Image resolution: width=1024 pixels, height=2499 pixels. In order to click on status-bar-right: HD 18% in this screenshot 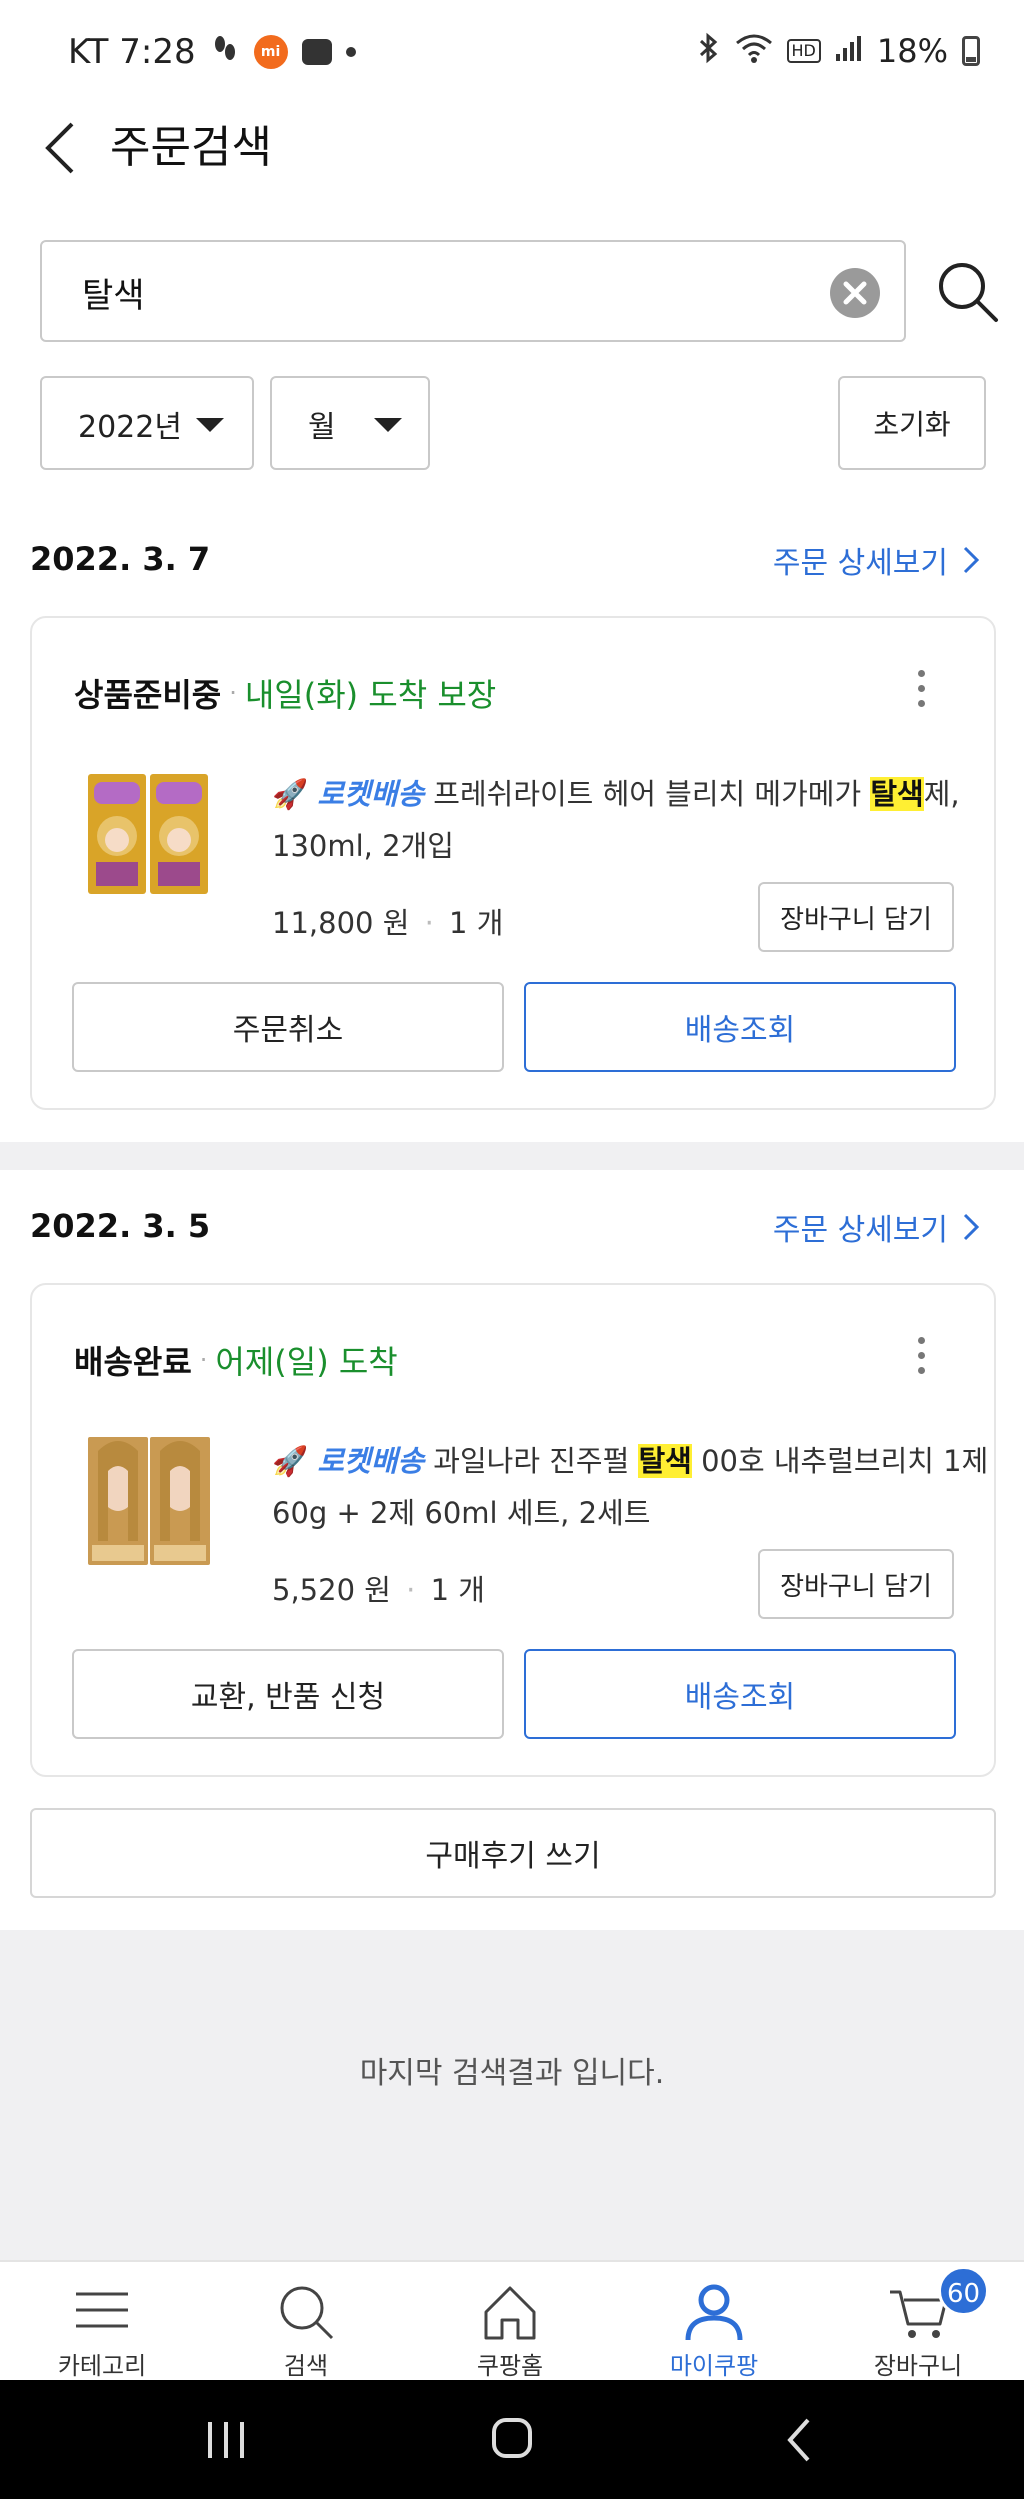, I will do `click(838, 51)`.